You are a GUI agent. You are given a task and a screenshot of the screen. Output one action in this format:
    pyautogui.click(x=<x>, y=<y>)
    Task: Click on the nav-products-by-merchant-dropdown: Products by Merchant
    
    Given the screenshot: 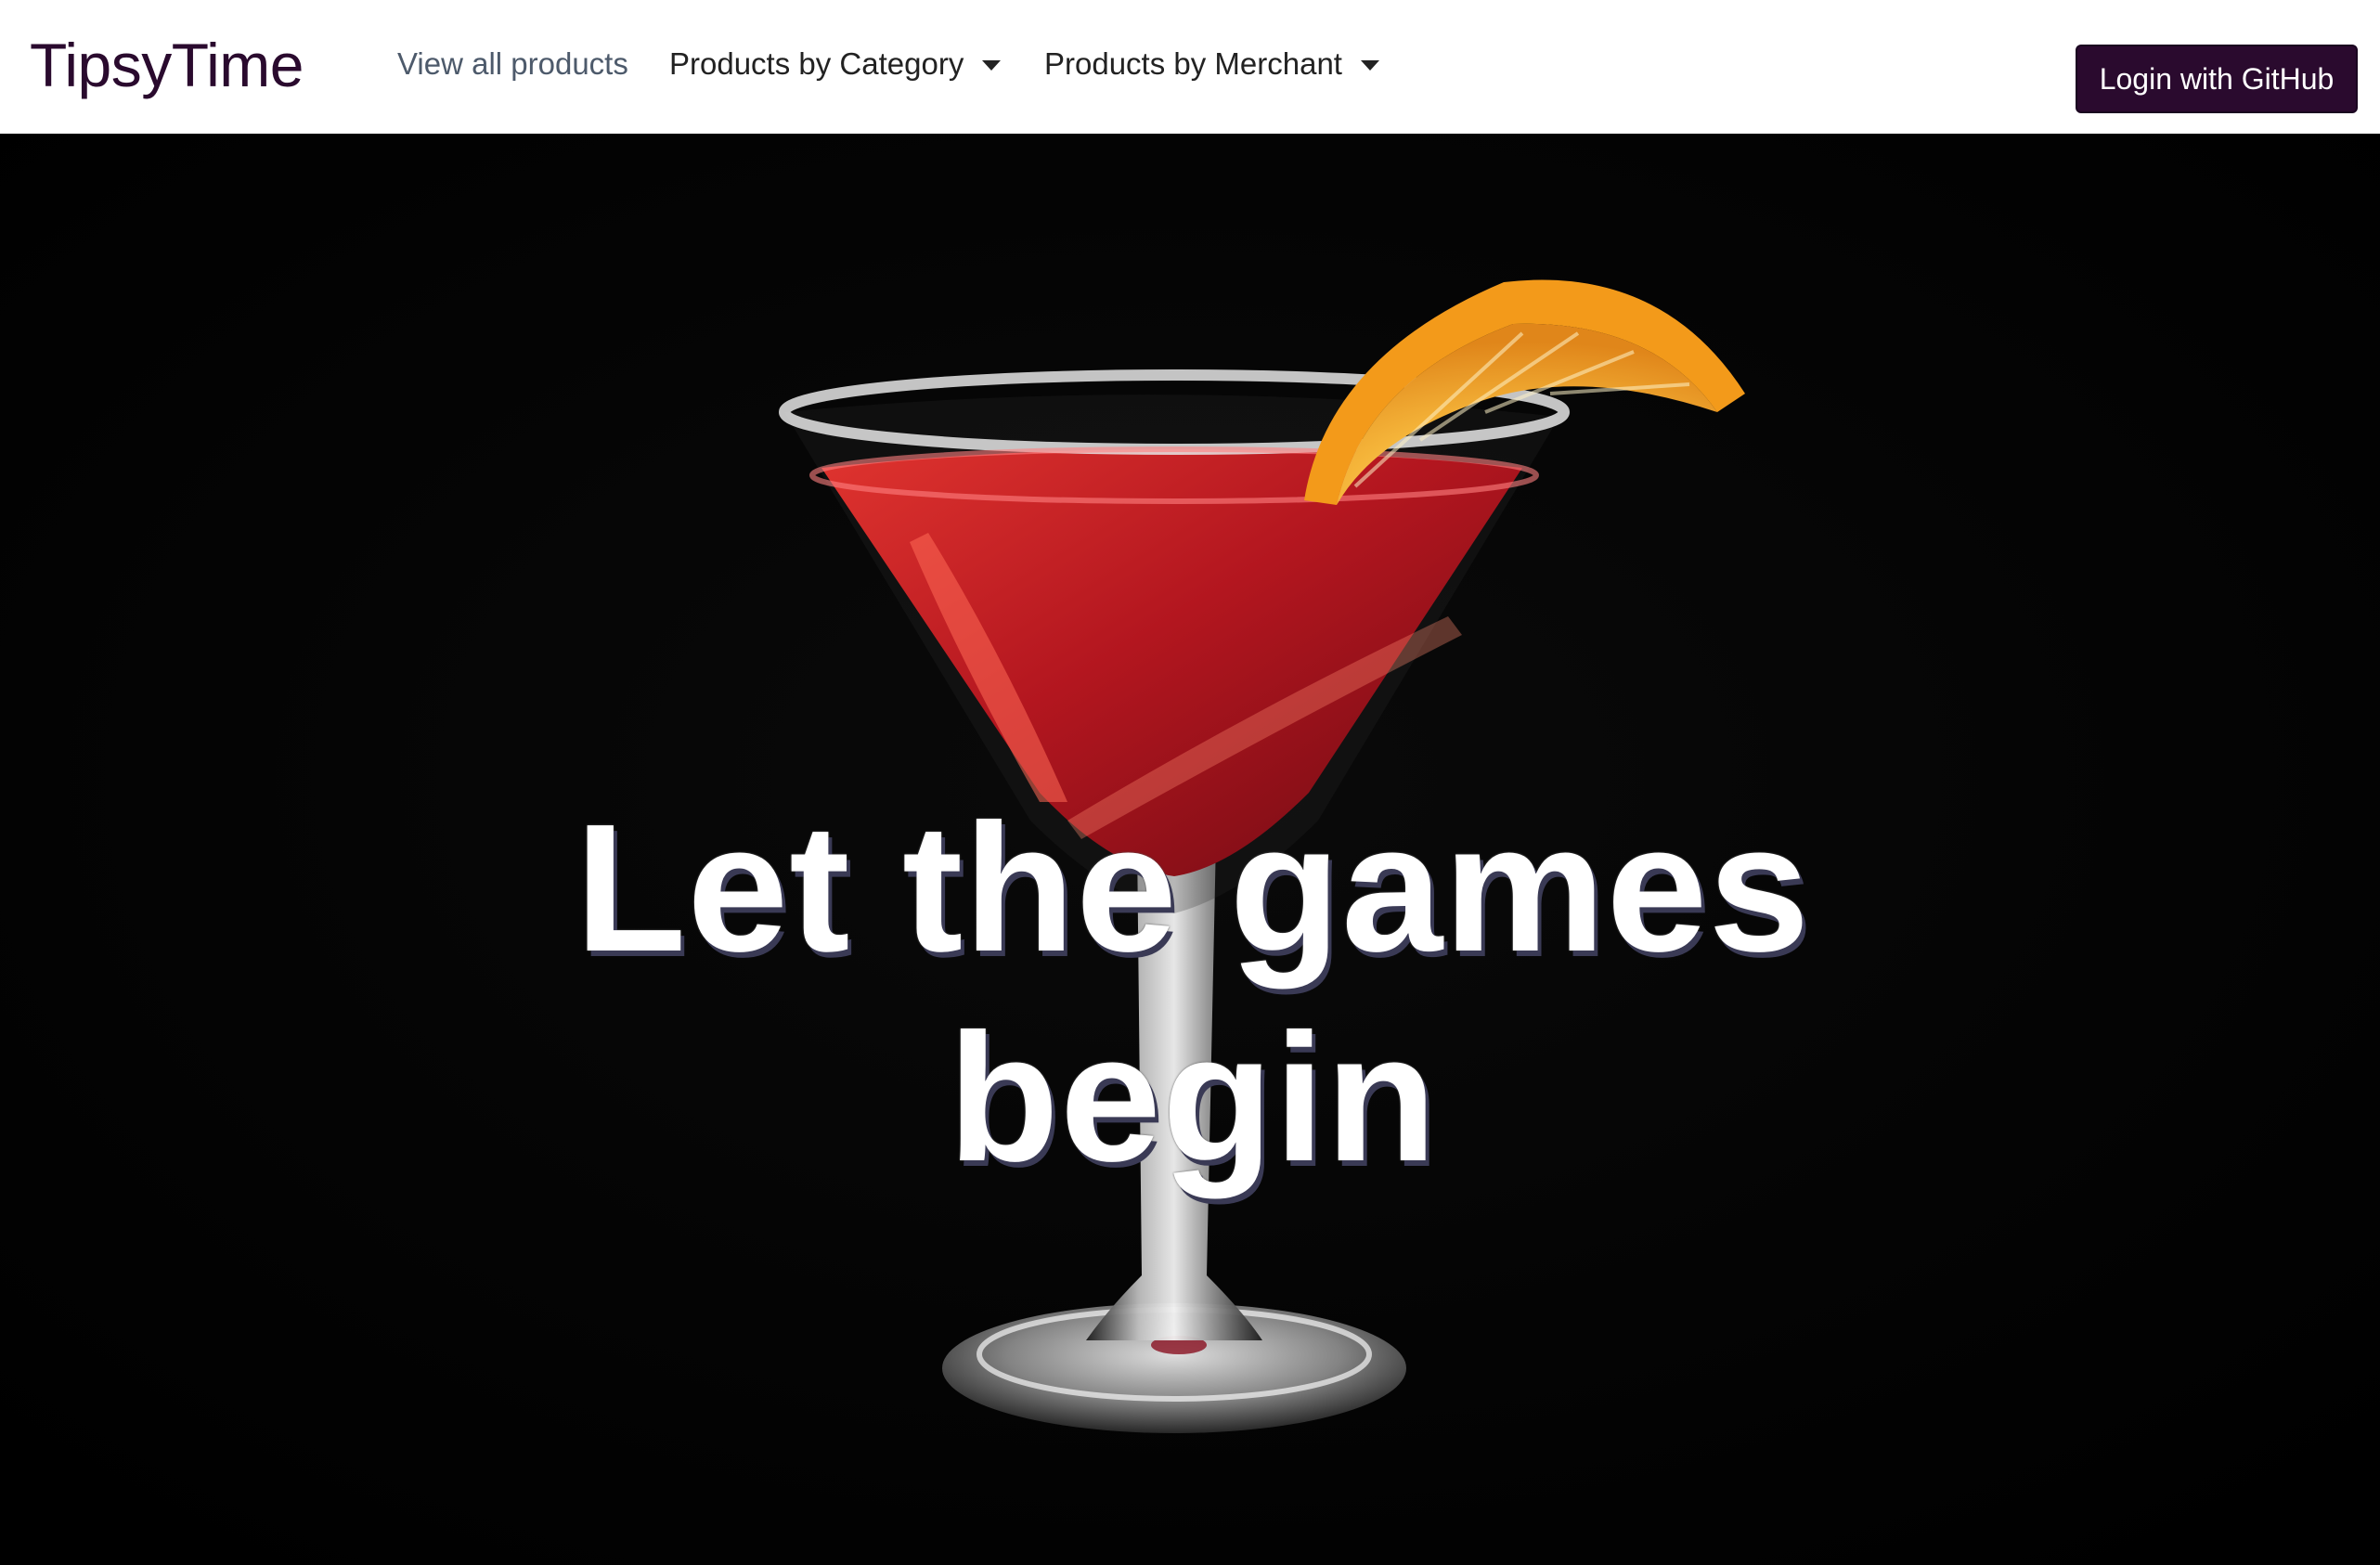 What is the action you would take?
    pyautogui.click(x=1211, y=64)
    